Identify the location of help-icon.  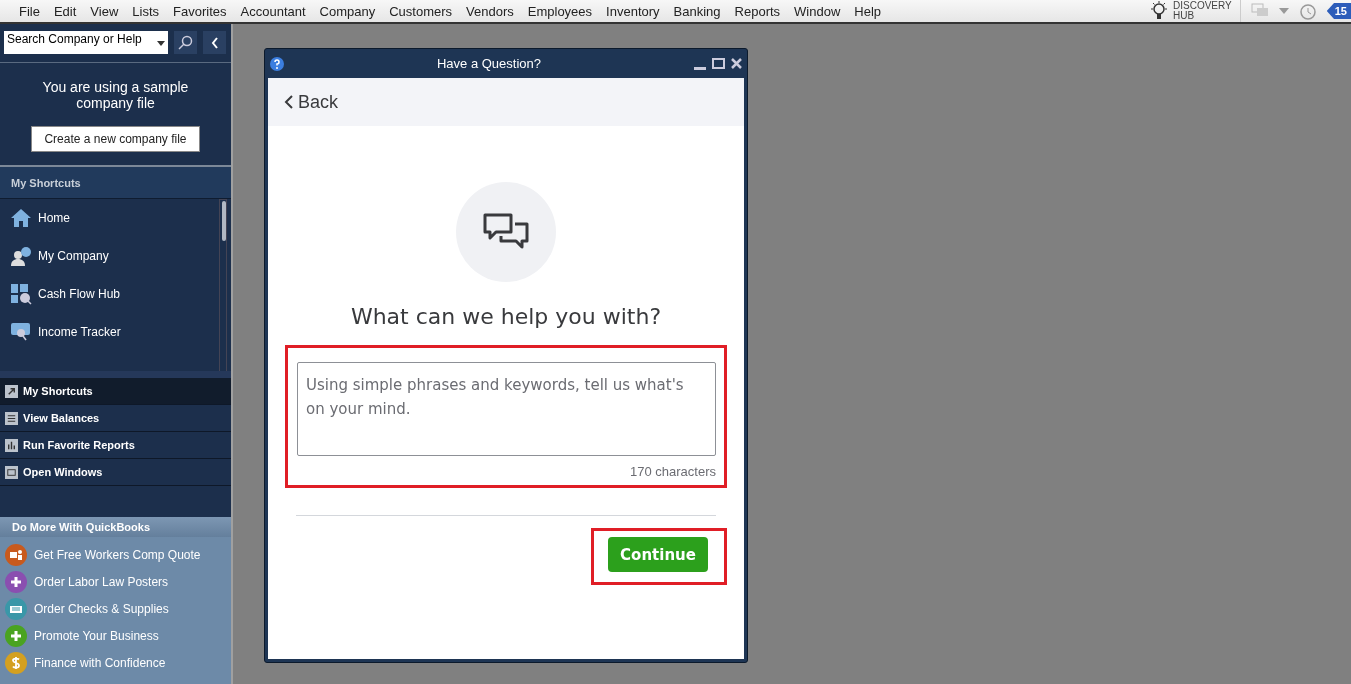
(277, 63).